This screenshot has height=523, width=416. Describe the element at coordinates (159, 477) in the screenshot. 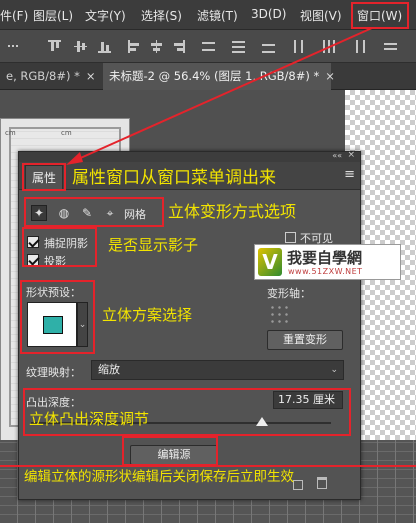

I see `annotation-edit-source: 编辑立体的源形状编辑后关闭保存后立即生效` at that location.